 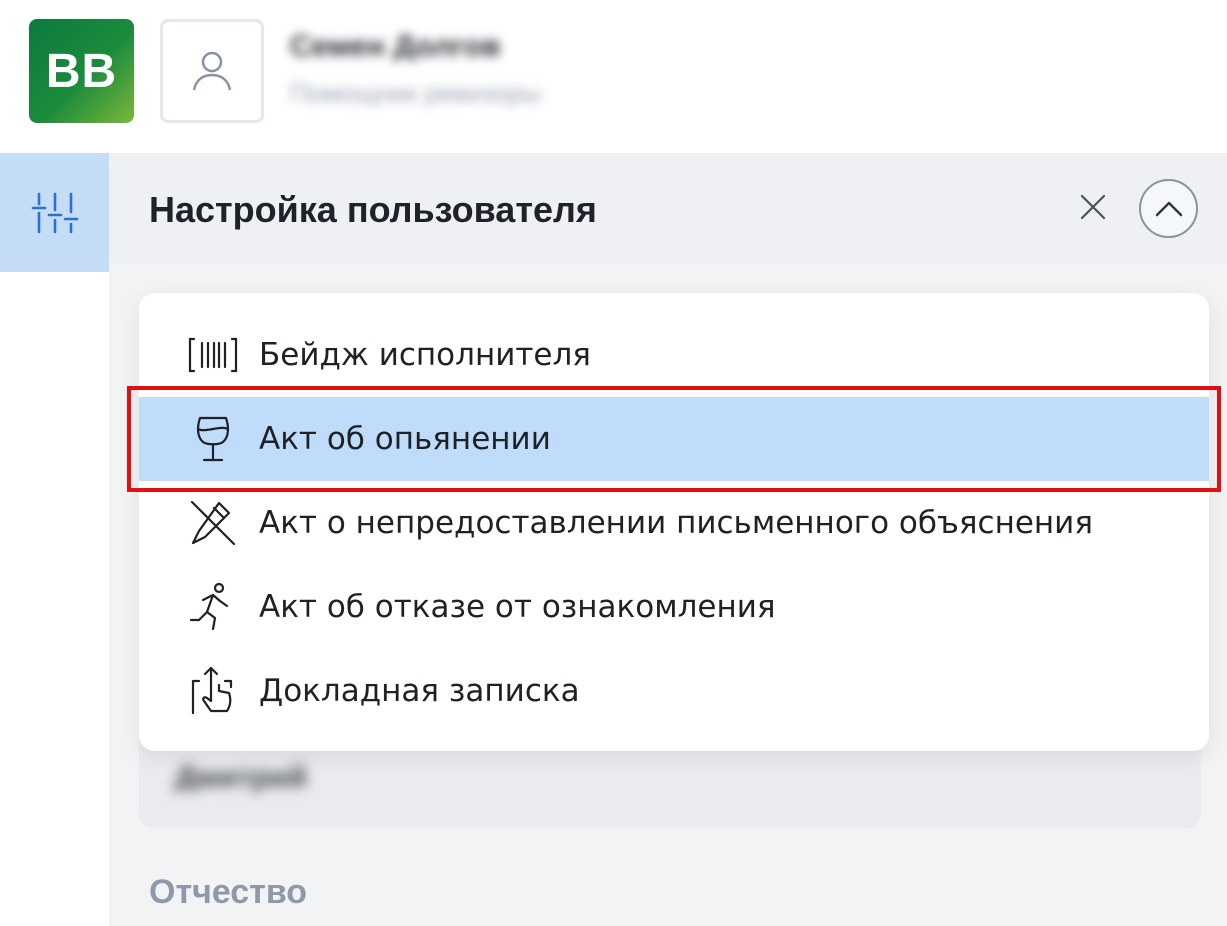 I want to click on panel-title: Настройка пользователя, so click(x=373, y=209).